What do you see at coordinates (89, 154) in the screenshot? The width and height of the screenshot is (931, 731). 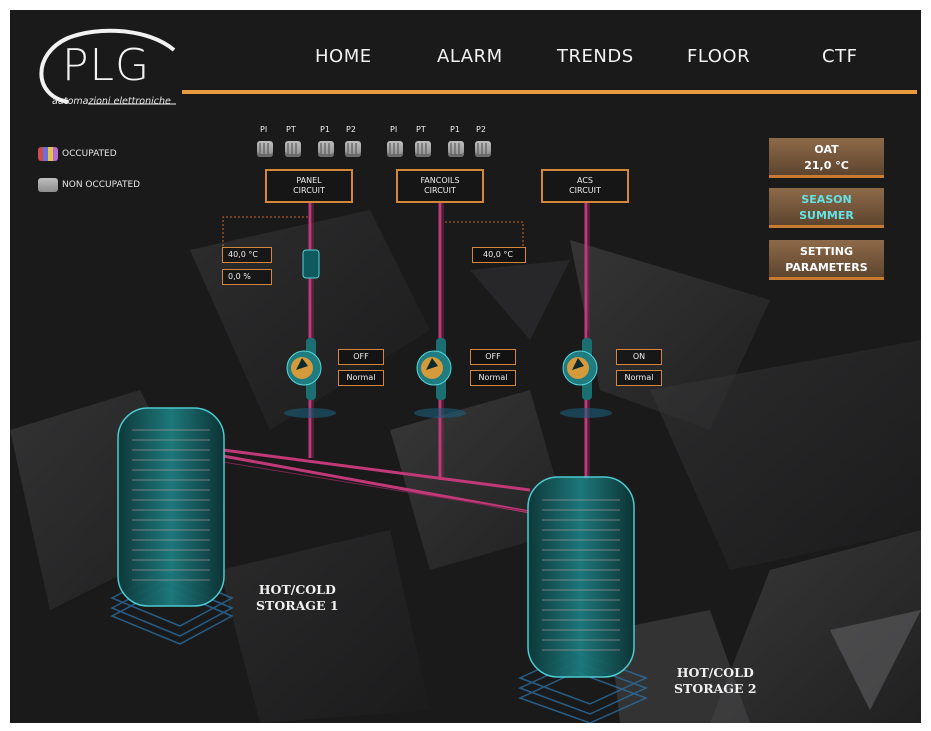 I see `legend-occupied: OCCUPATED` at bounding box center [89, 154].